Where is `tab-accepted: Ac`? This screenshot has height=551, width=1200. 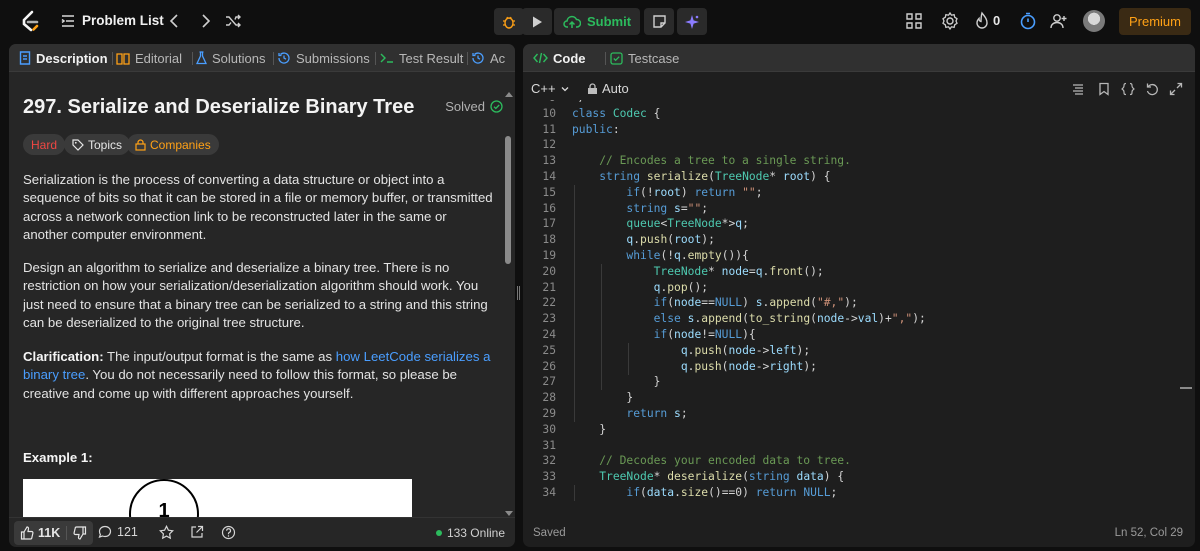
tab-accepted: Ac is located at coordinates (488, 58).